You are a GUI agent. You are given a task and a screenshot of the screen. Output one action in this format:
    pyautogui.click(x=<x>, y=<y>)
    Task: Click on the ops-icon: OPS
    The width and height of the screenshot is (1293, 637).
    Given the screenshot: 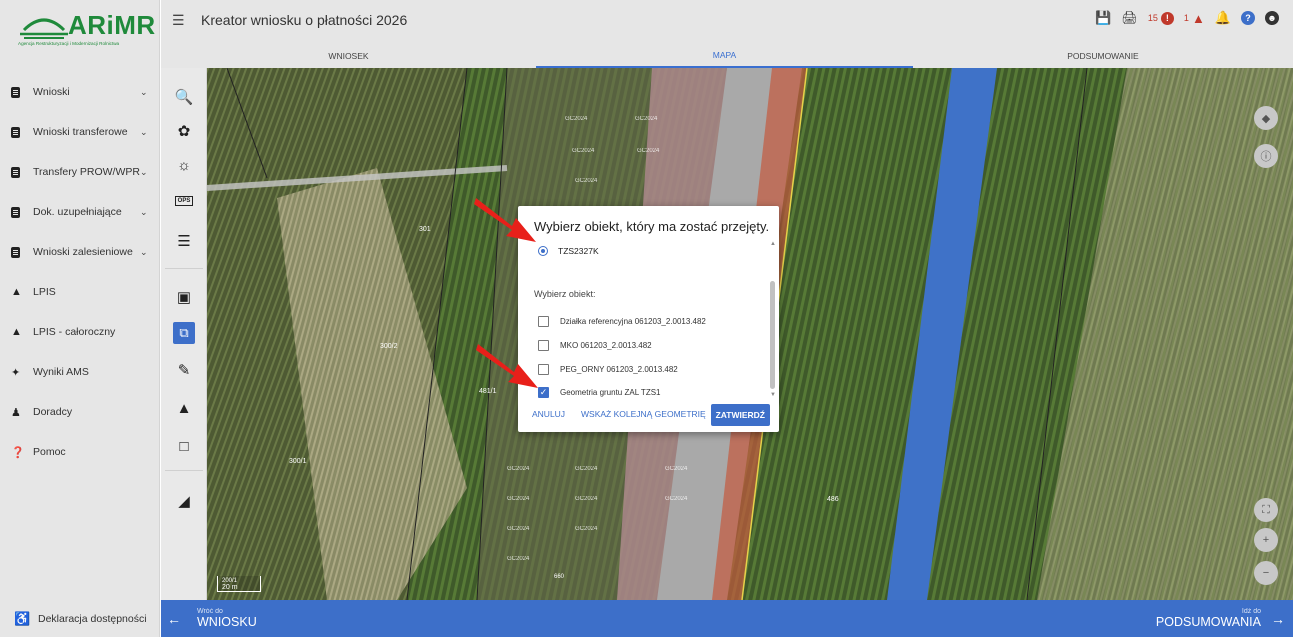 What is the action you would take?
    pyautogui.click(x=184, y=201)
    